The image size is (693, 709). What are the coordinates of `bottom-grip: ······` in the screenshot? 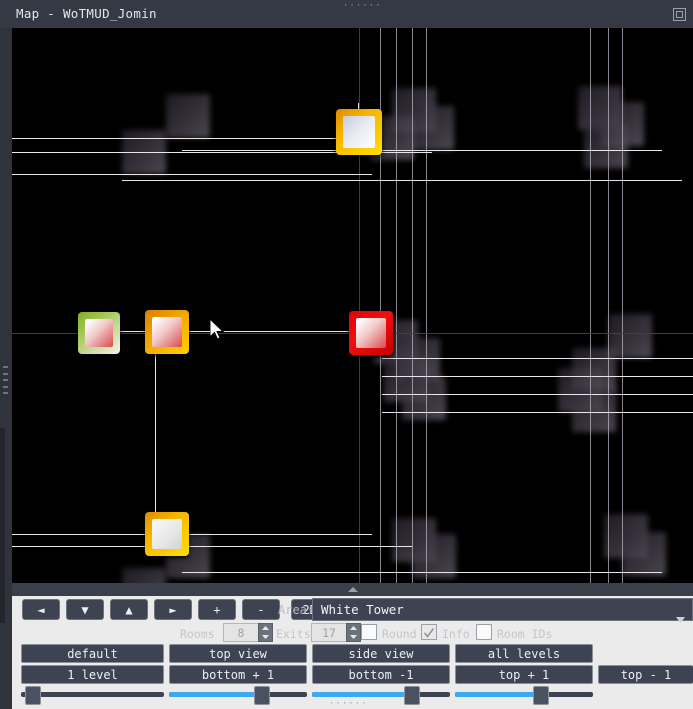 It's located at (348, 704).